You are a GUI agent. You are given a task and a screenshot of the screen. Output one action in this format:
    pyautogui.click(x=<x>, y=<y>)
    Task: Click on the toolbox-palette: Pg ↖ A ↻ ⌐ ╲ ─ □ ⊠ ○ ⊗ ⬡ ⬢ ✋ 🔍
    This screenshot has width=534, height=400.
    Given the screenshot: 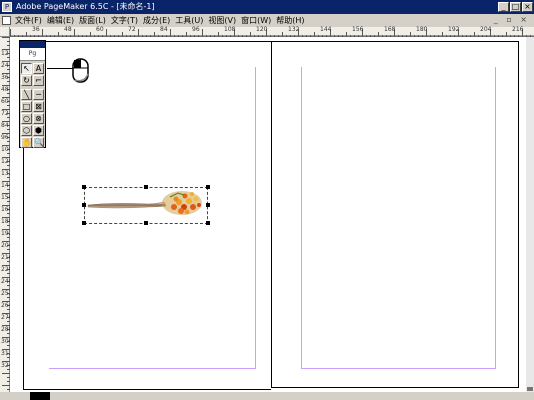 What is the action you would take?
    pyautogui.click(x=32, y=94)
    